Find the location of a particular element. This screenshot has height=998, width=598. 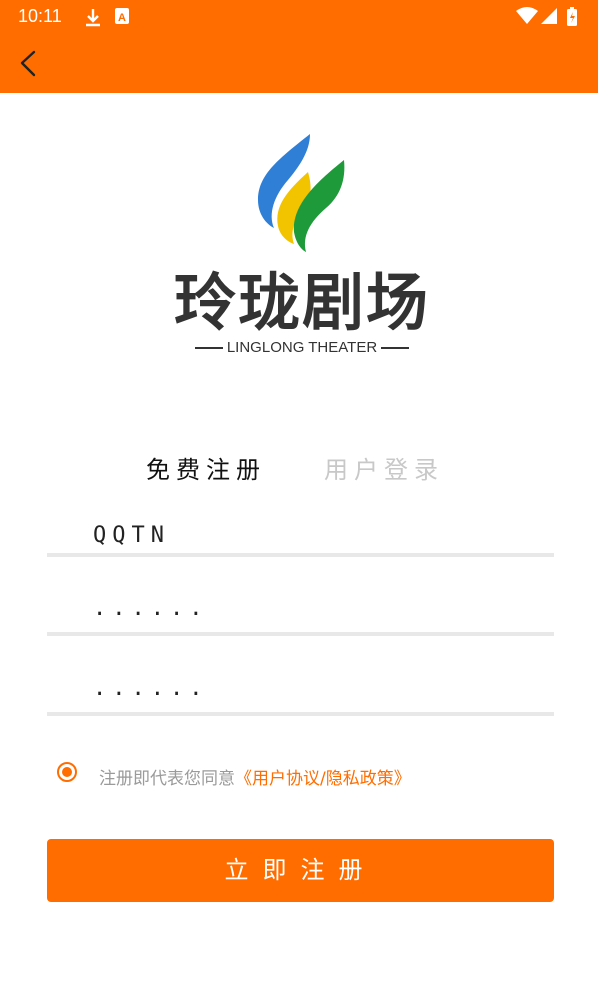

agreement-radio is located at coordinates (67, 772).